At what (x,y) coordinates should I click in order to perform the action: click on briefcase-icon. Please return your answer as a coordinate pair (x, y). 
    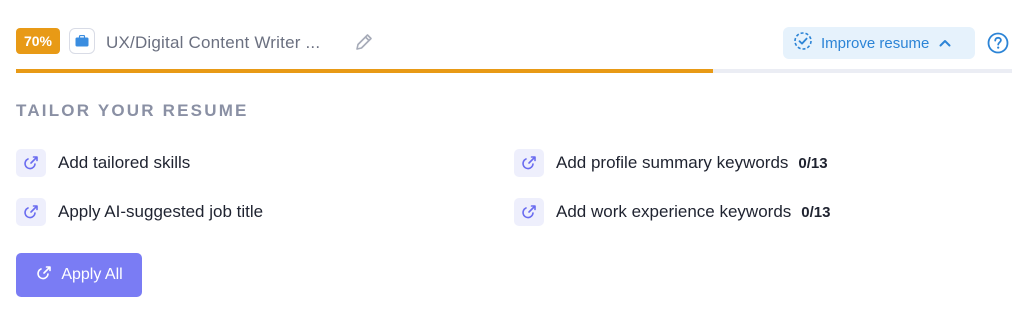
    Looking at the image, I should click on (82, 41).